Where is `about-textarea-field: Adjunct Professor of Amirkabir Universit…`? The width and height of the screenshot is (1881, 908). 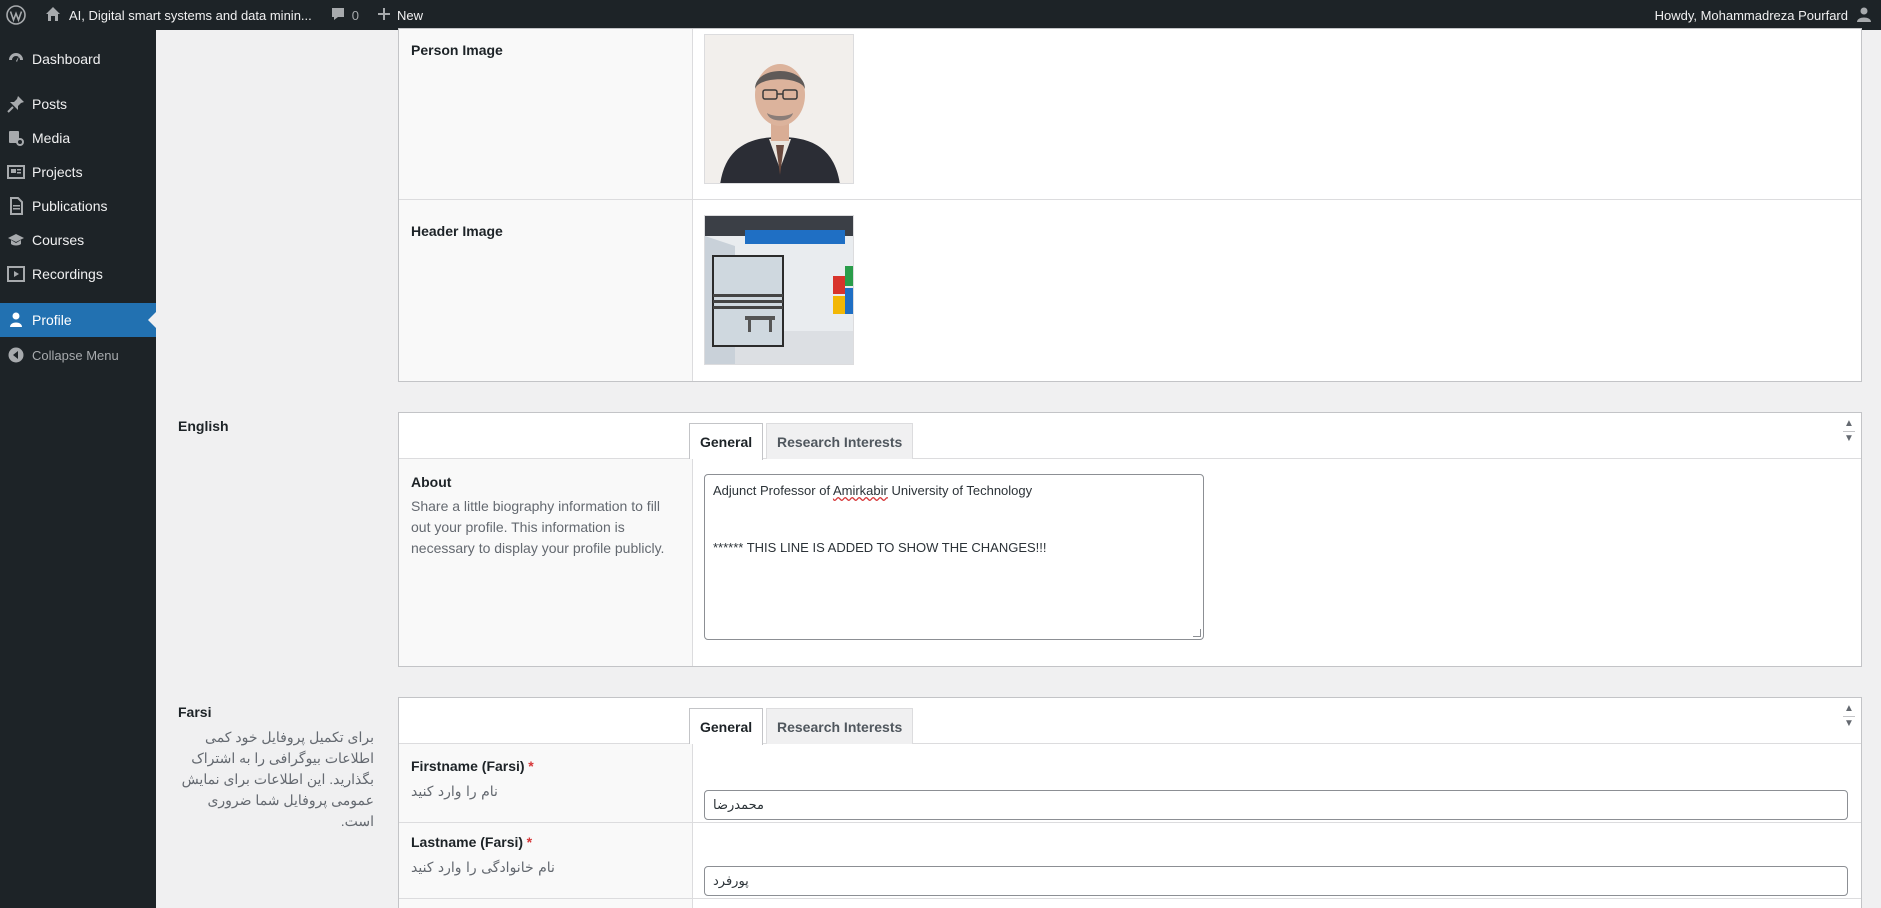 about-textarea-field: Adjunct Professor of Amirkabir Universit… is located at coordinates (954, 557).